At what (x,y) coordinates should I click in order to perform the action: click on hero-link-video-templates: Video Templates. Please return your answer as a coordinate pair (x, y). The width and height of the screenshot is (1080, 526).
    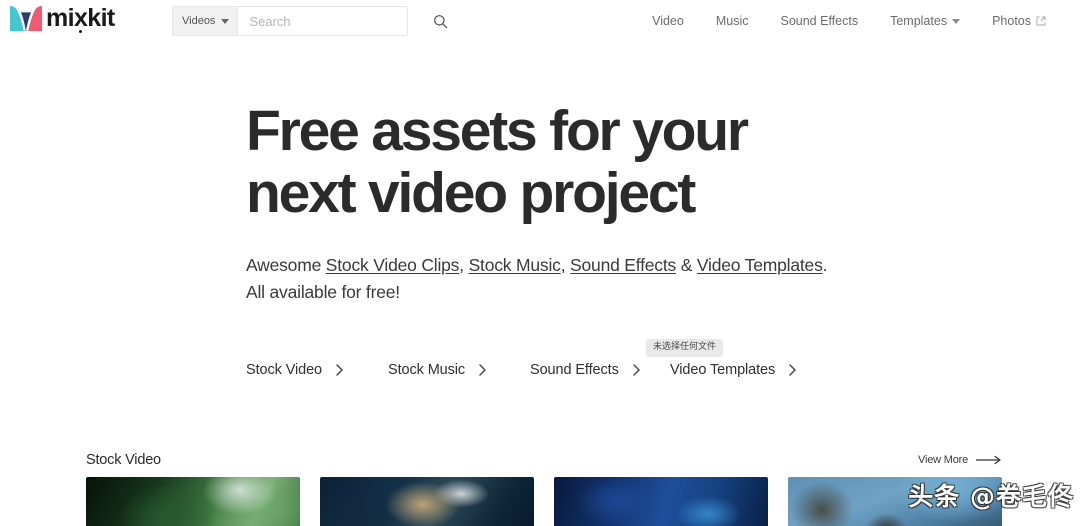
    Looking at the image, I should click on (760, 265).